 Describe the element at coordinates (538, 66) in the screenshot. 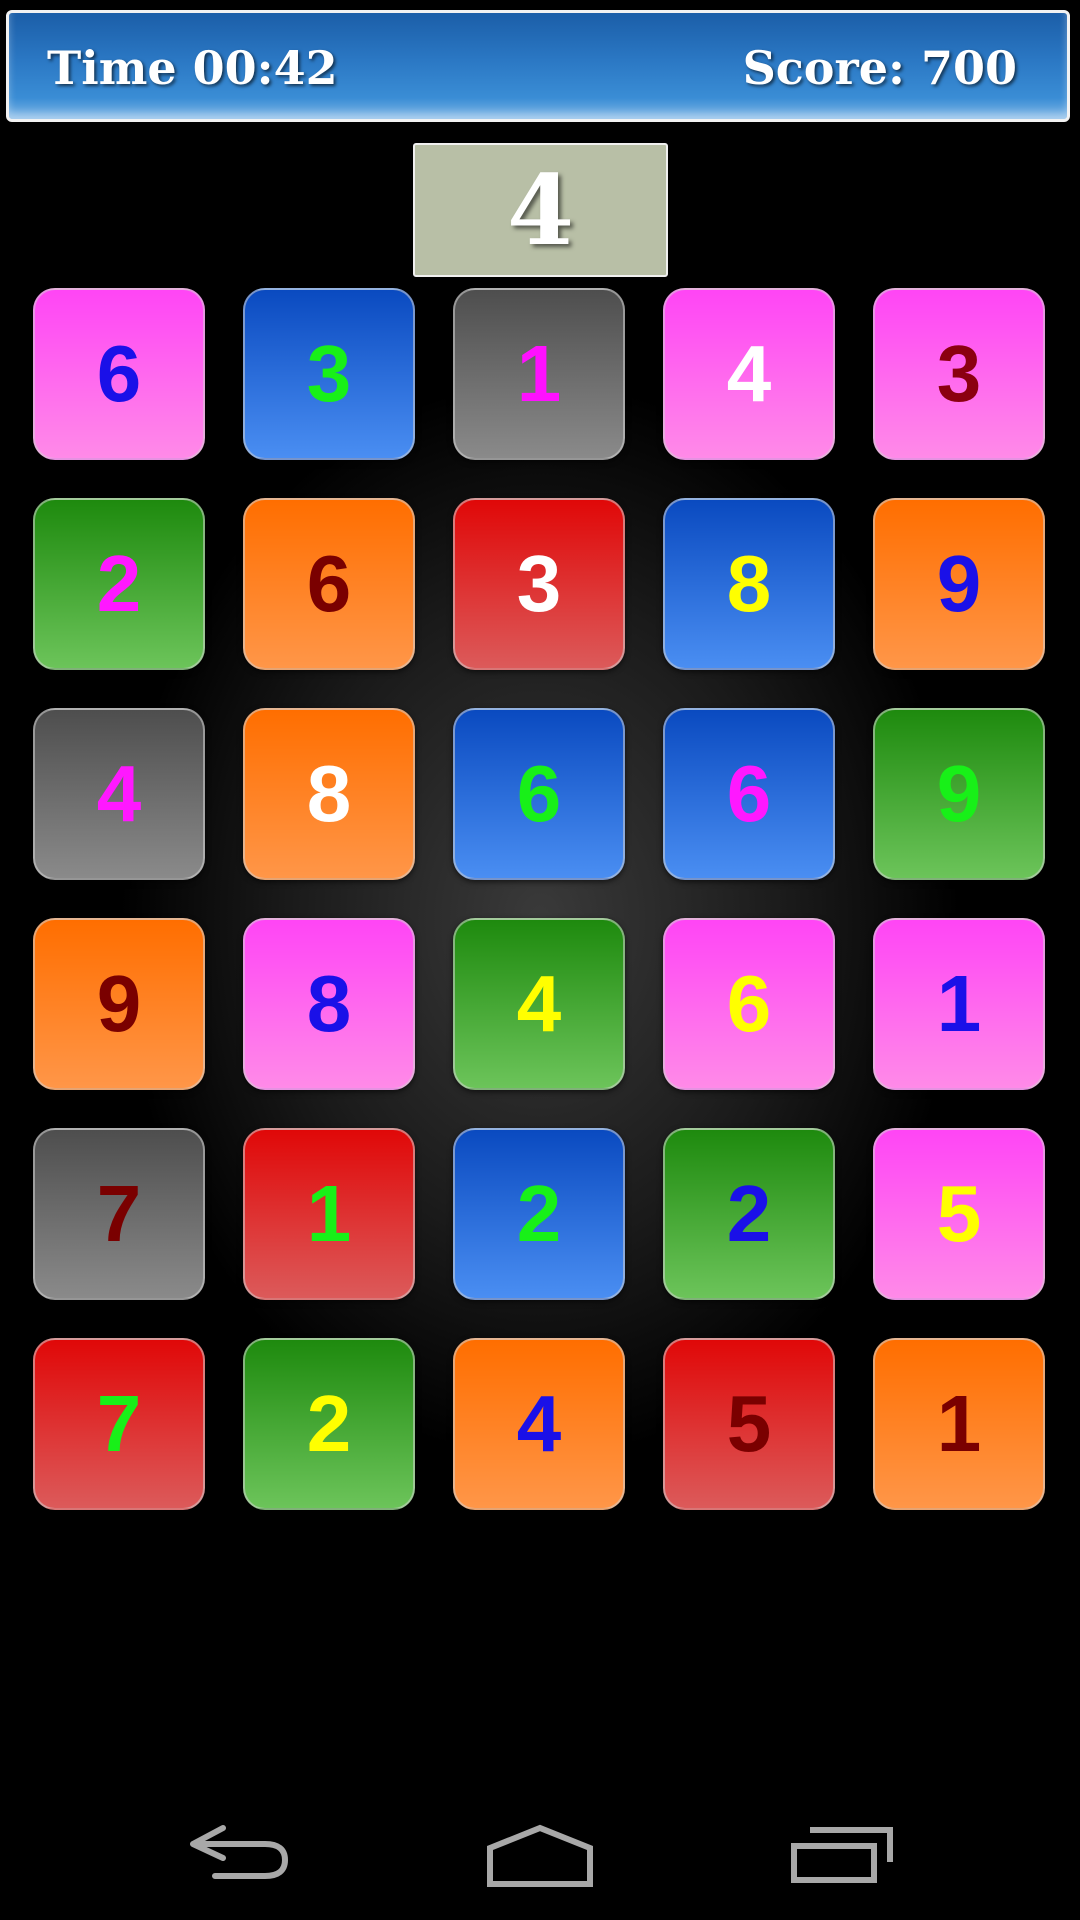

I see `status-bar: Time 00:42 Score: 700` at that location.